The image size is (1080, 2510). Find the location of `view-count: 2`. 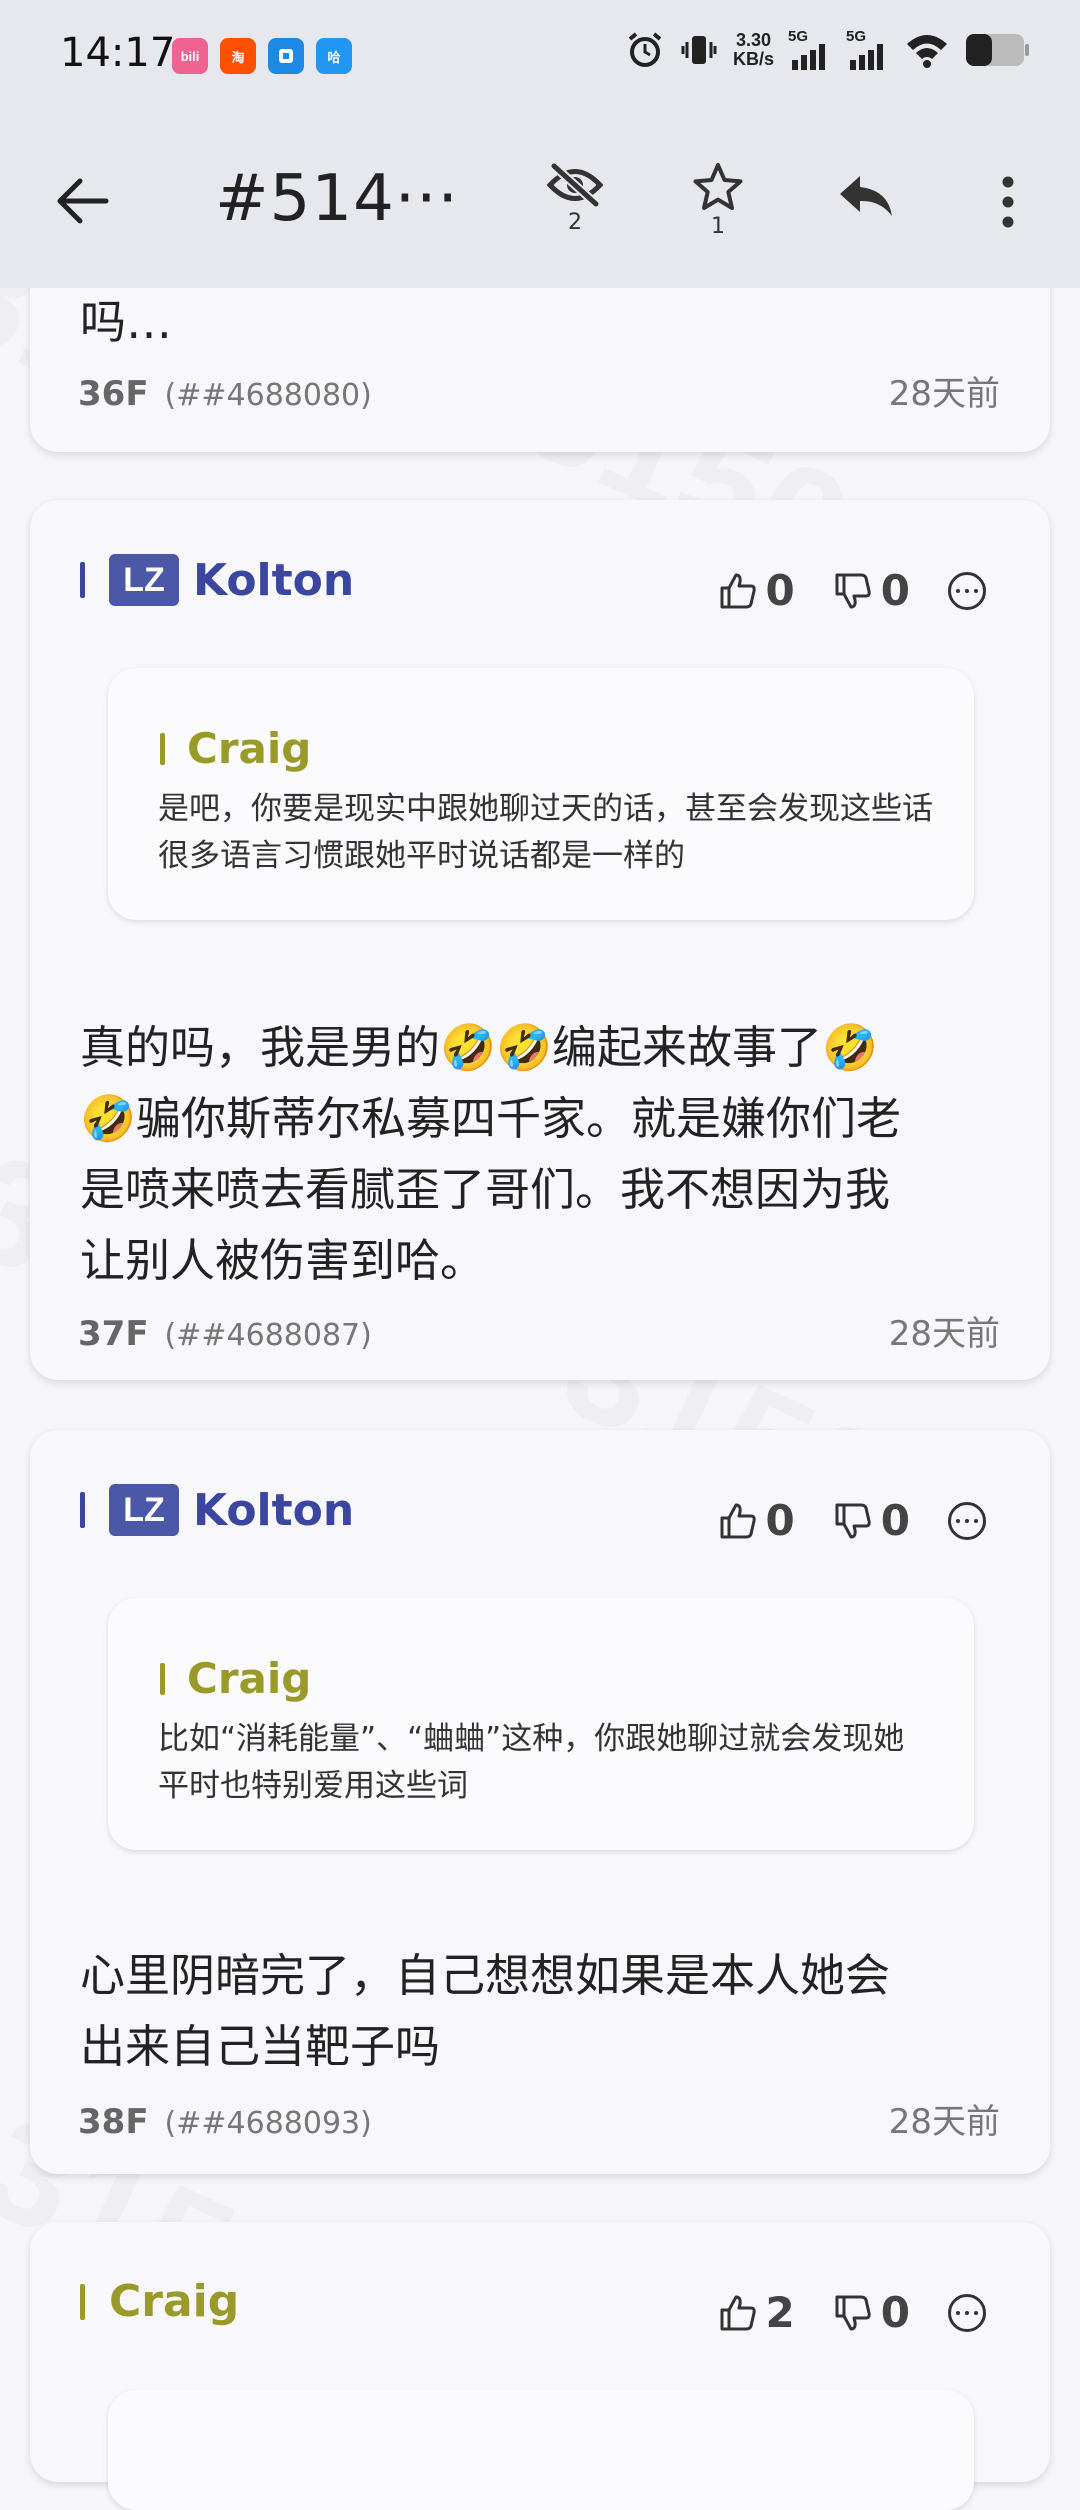

view-count: 2 is located at coordinates (575, 222).